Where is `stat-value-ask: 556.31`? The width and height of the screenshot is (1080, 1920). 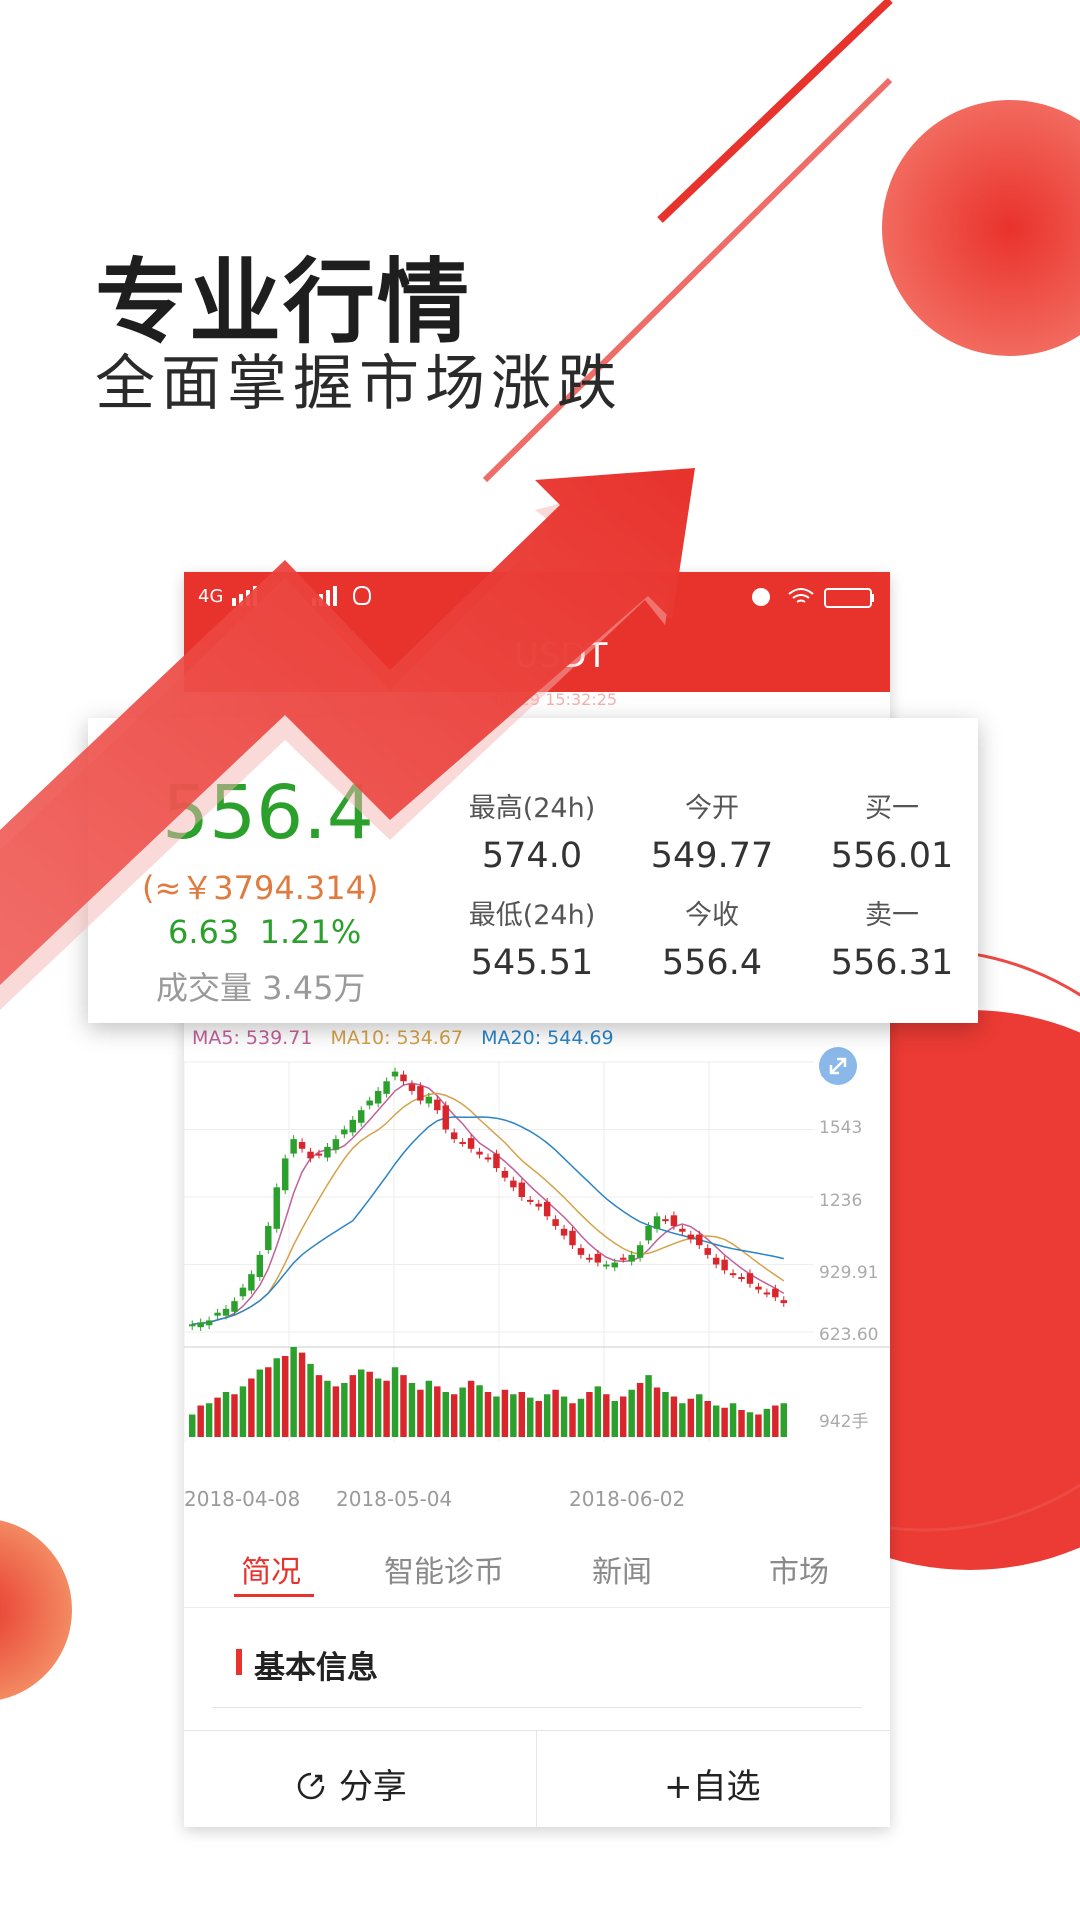 stat-value-ask: 556.31 is located at coordinates (892, 963).